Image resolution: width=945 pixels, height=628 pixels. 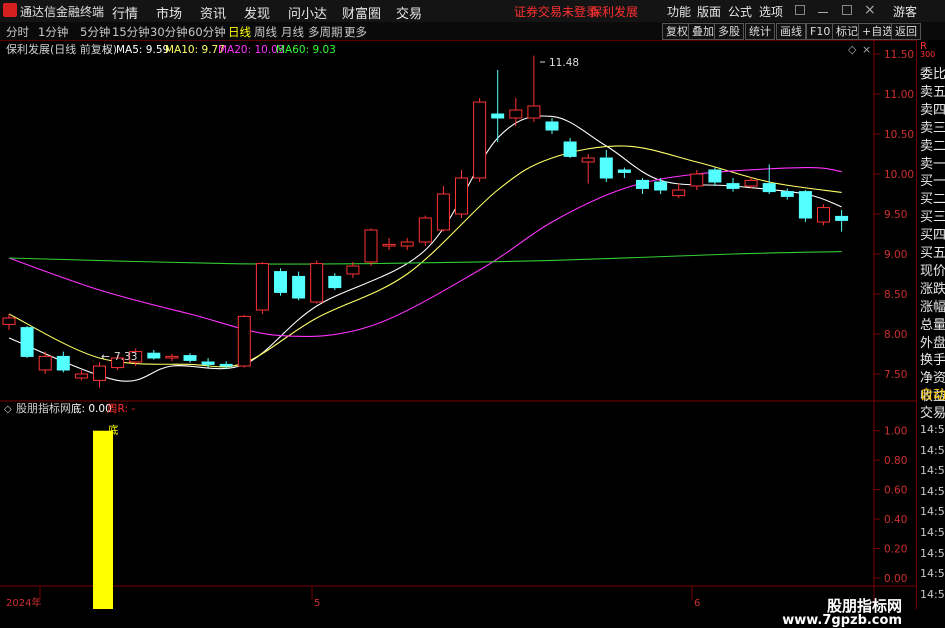 What do you see at coordinates (195, 50) in the screenshot?
I see `ma10-label: MA10: 9.77` at bounding box center [195, 50].